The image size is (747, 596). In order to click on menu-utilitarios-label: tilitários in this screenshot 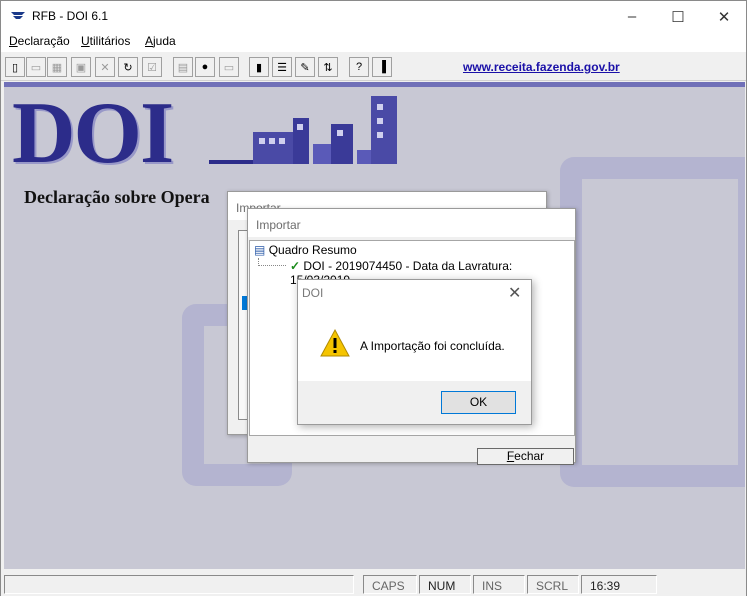, I will do `click(110, 41)`.